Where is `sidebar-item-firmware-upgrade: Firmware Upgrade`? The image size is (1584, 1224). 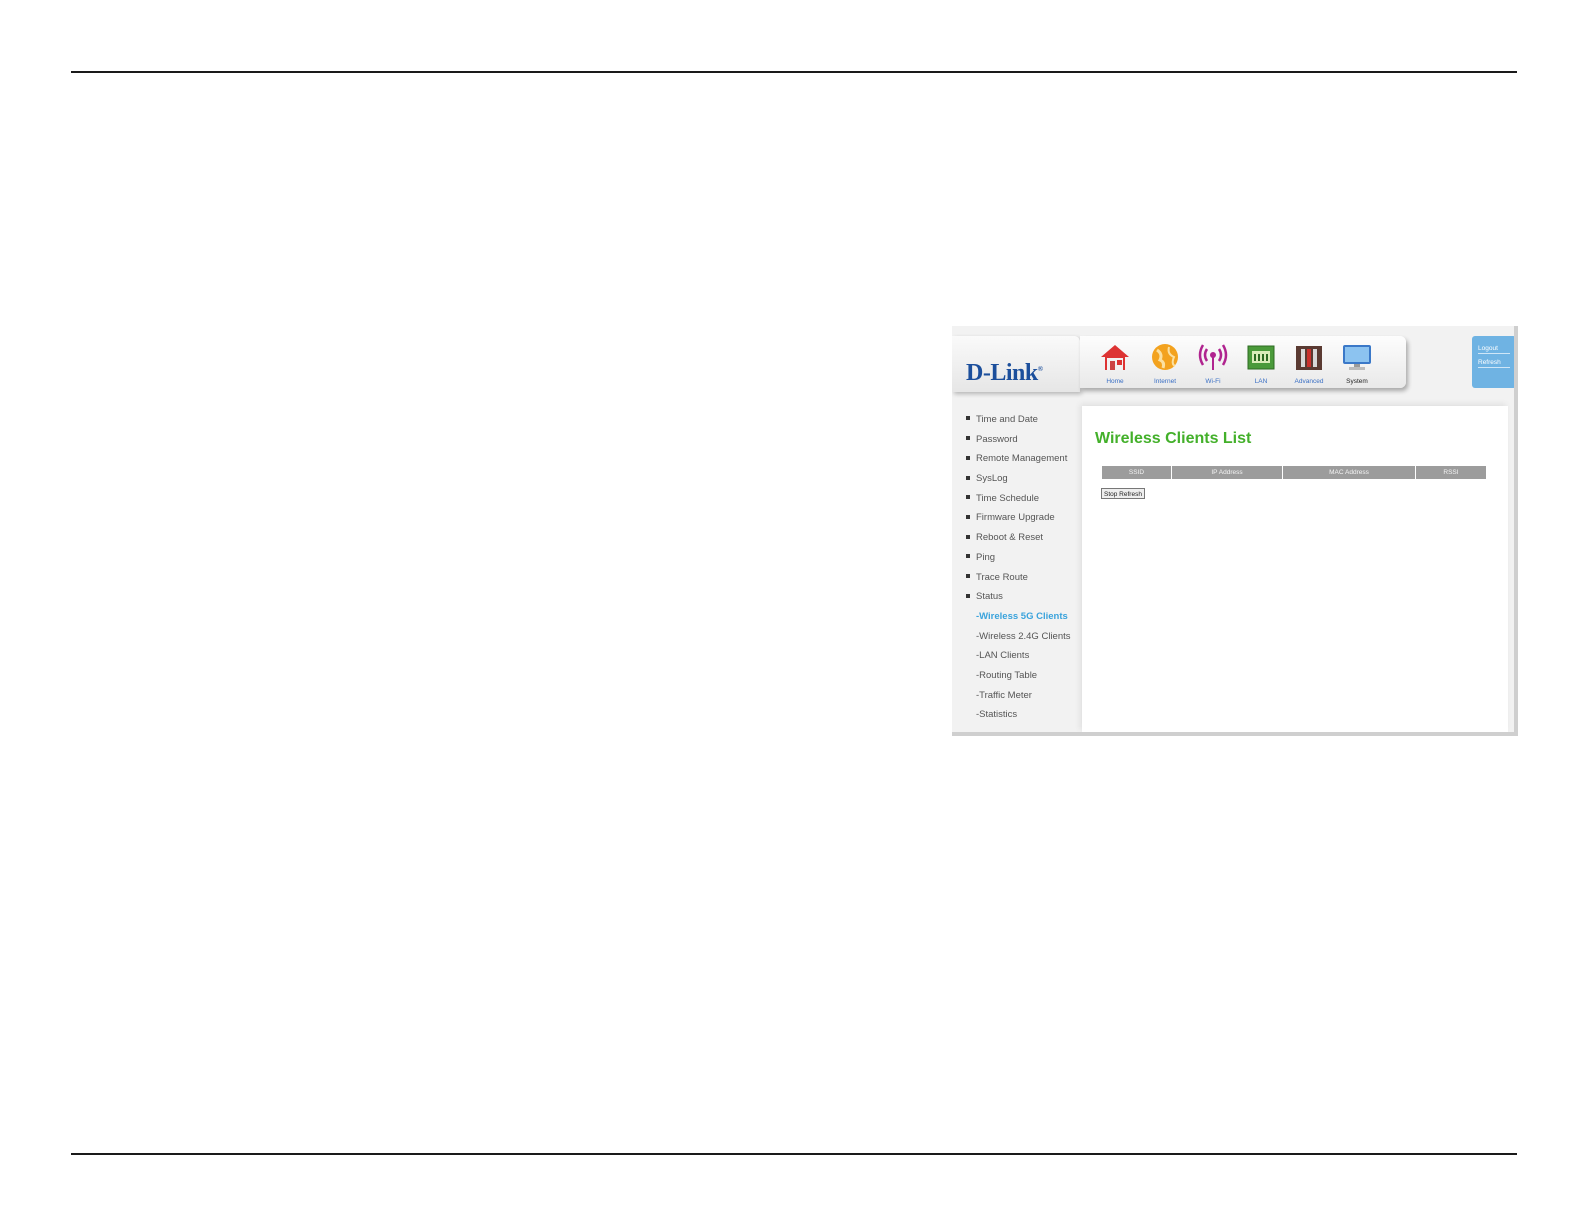 sidebar-item-firmware-upgrade: Firmware Upgrade is located at coordinates (1018, 518).